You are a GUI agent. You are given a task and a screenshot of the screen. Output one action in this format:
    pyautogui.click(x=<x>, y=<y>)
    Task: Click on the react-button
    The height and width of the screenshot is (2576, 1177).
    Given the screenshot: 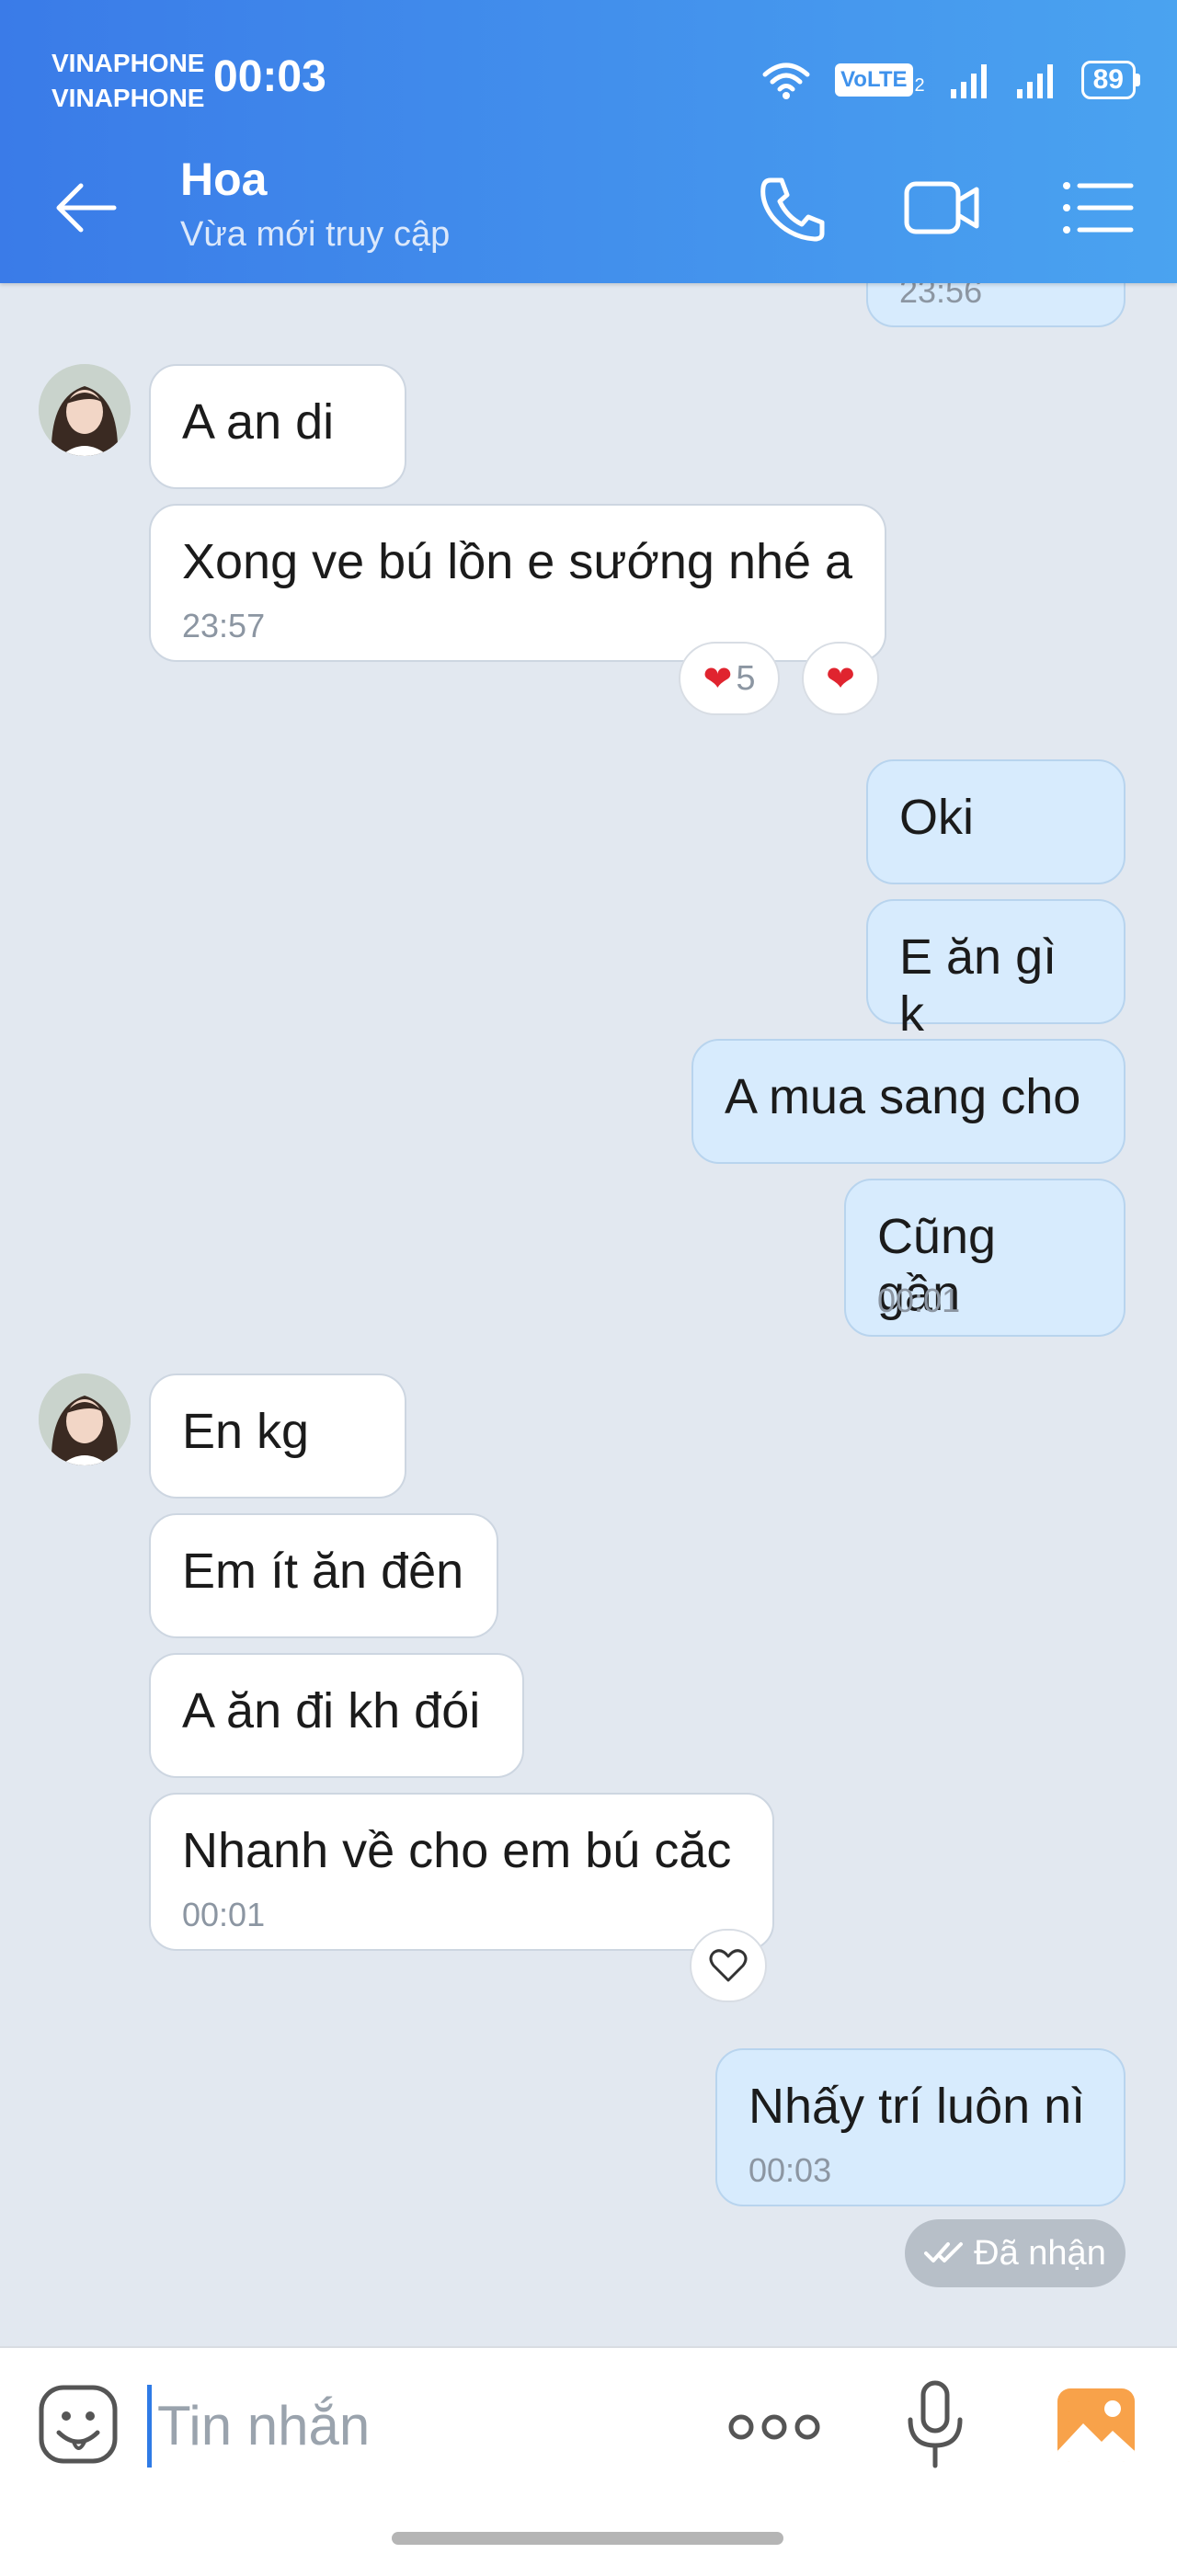 What is the action you would take?
    pyautogui.click(x=728, y=1965)
    